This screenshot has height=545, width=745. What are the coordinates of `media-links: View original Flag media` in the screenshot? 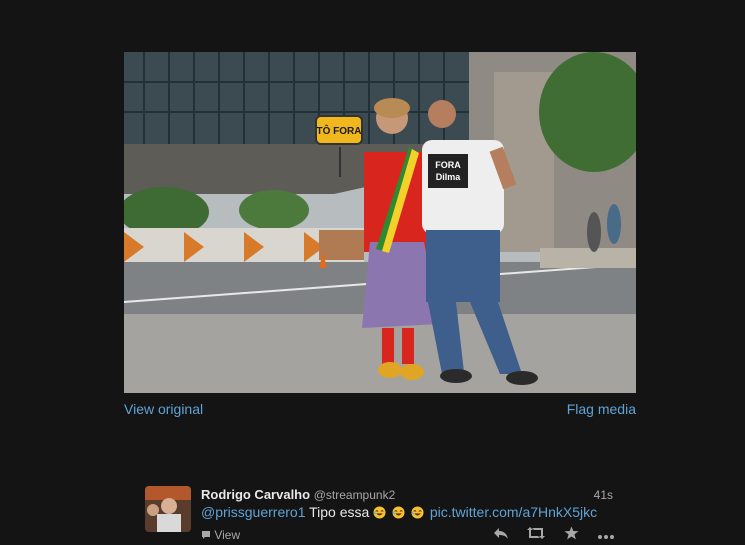 It's located at (380, 410).